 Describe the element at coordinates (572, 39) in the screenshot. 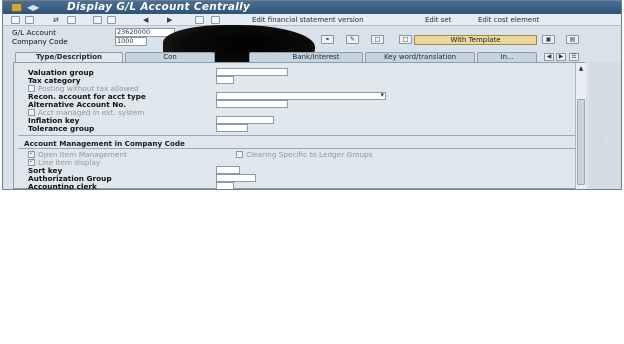

I see `delete-icon: ▤` at that location.